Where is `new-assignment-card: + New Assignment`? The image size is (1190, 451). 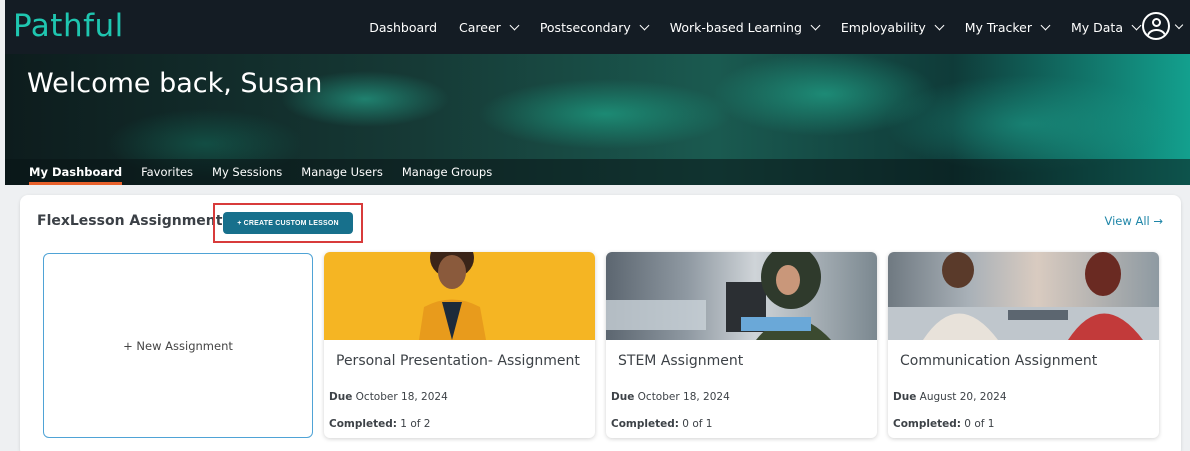
new-assignment-card: + New Assignment is located at coordinates (178, 345).